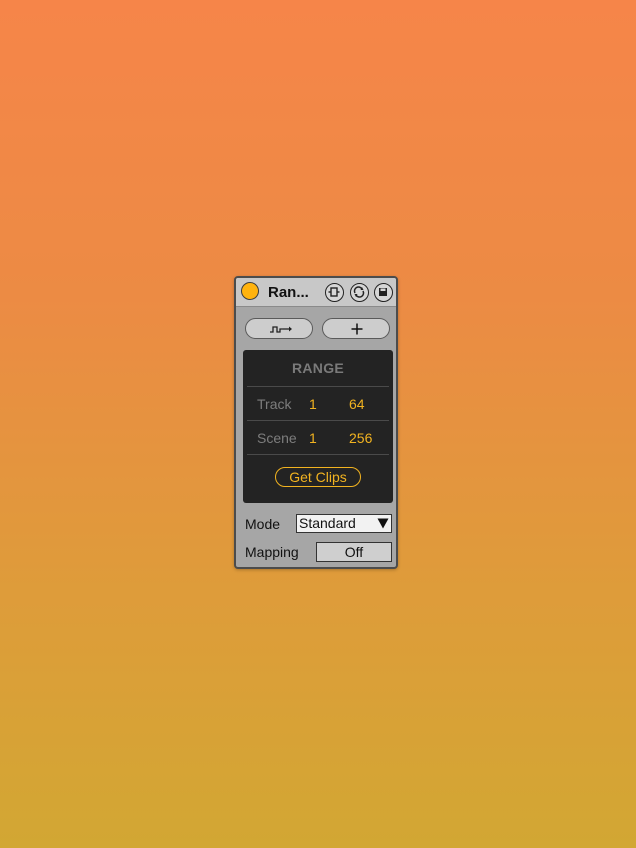 Image resolution: width=636 pixels, height=848 pixels. Describe the element at coordinates (274, 404) in the screenshot. I see `track-label: Track` at that location.